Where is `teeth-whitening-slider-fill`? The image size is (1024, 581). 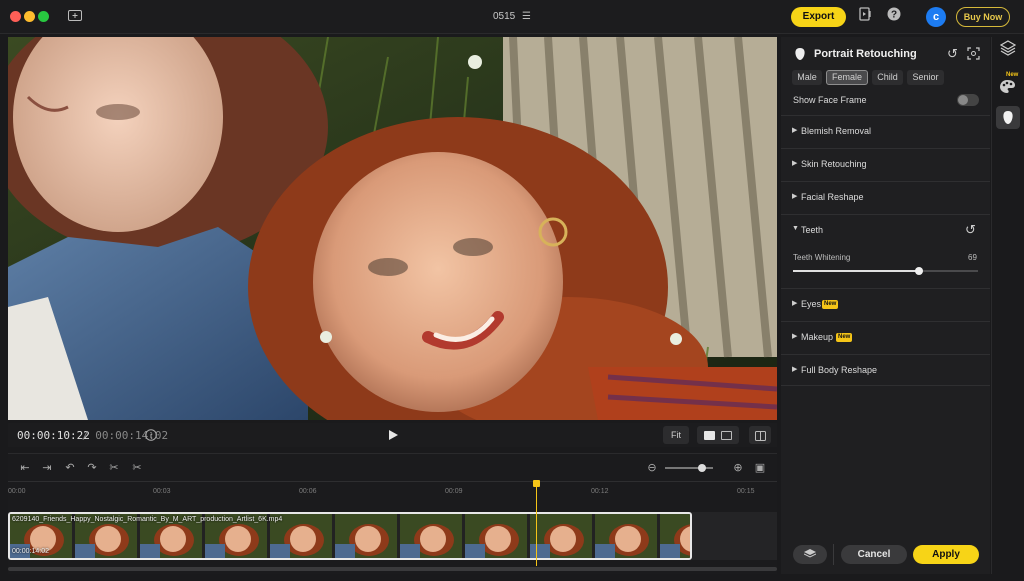
teeth-whitening-slider-fill is located at coordinates (856, 271).